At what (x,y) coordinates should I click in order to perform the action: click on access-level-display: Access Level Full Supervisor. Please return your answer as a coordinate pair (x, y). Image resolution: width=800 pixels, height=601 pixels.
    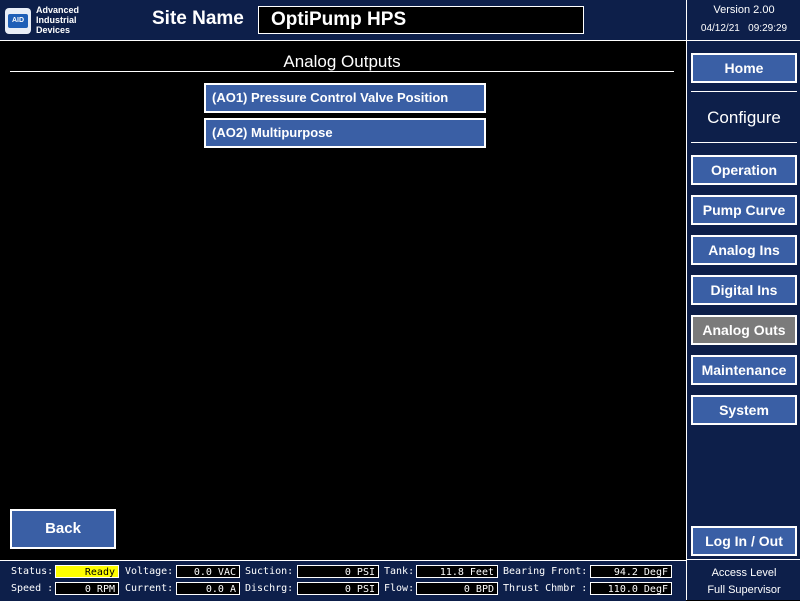
    Looking at the image, I should click on (743, 582).